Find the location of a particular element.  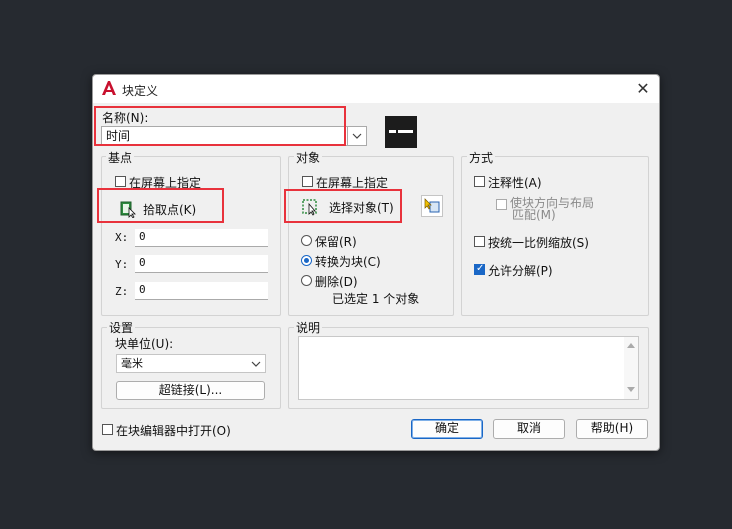

select-objects-button: 选择对象(T) is located at coordinates (349, 207).